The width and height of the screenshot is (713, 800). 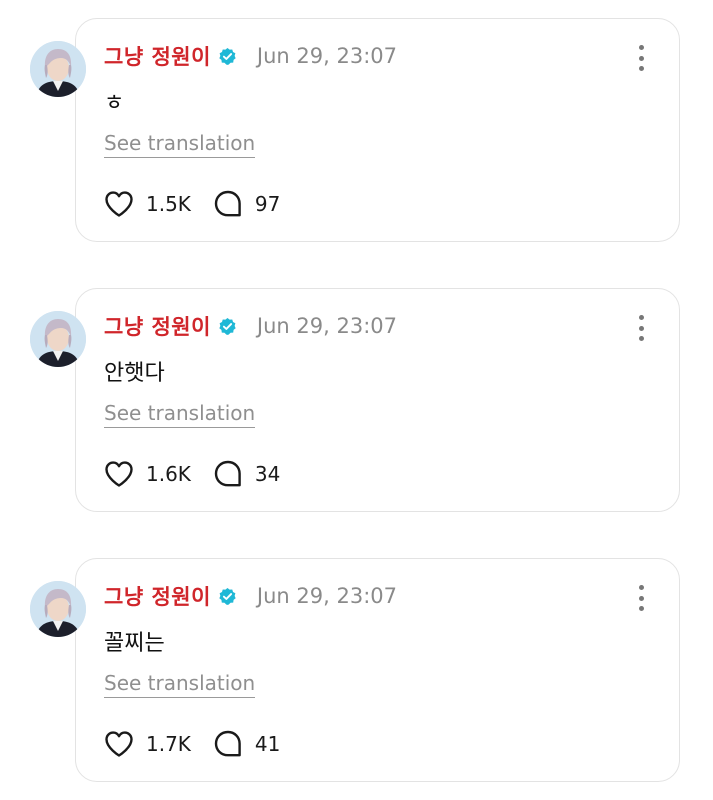 I want to click on comment-count: 97, so click(x=267, y=204).